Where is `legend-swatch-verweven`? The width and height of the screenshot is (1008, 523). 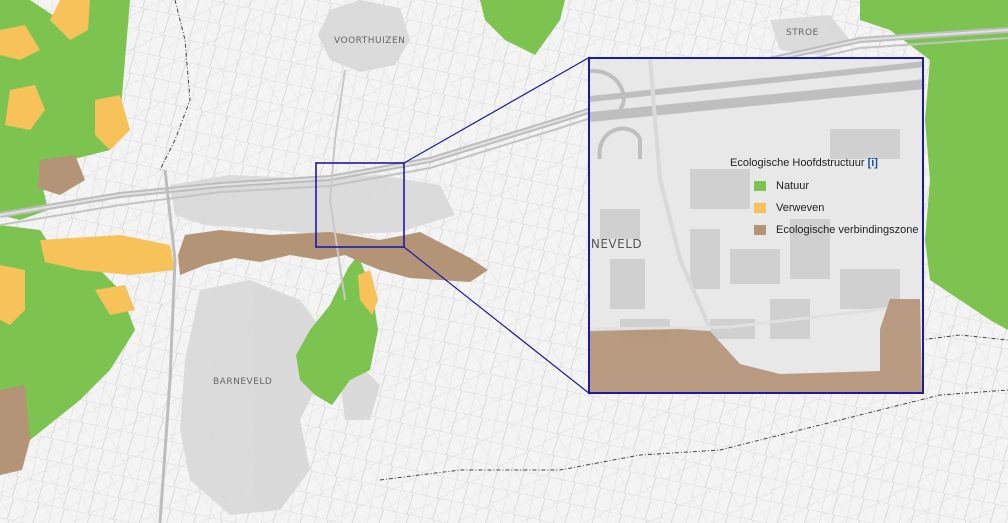 legend-swatch-verweven is located at coordinates (760, 208).